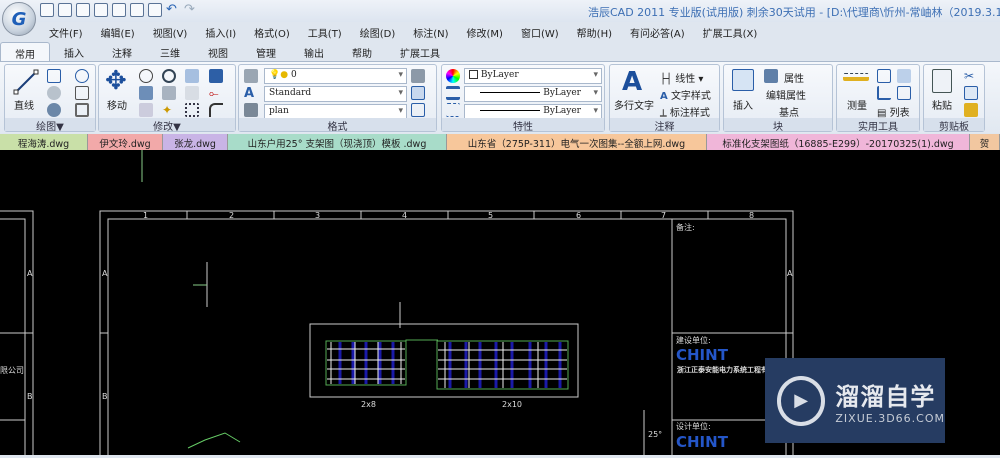 The image size is (1000, 458). I want to click on text-icon, so click(418, 93).